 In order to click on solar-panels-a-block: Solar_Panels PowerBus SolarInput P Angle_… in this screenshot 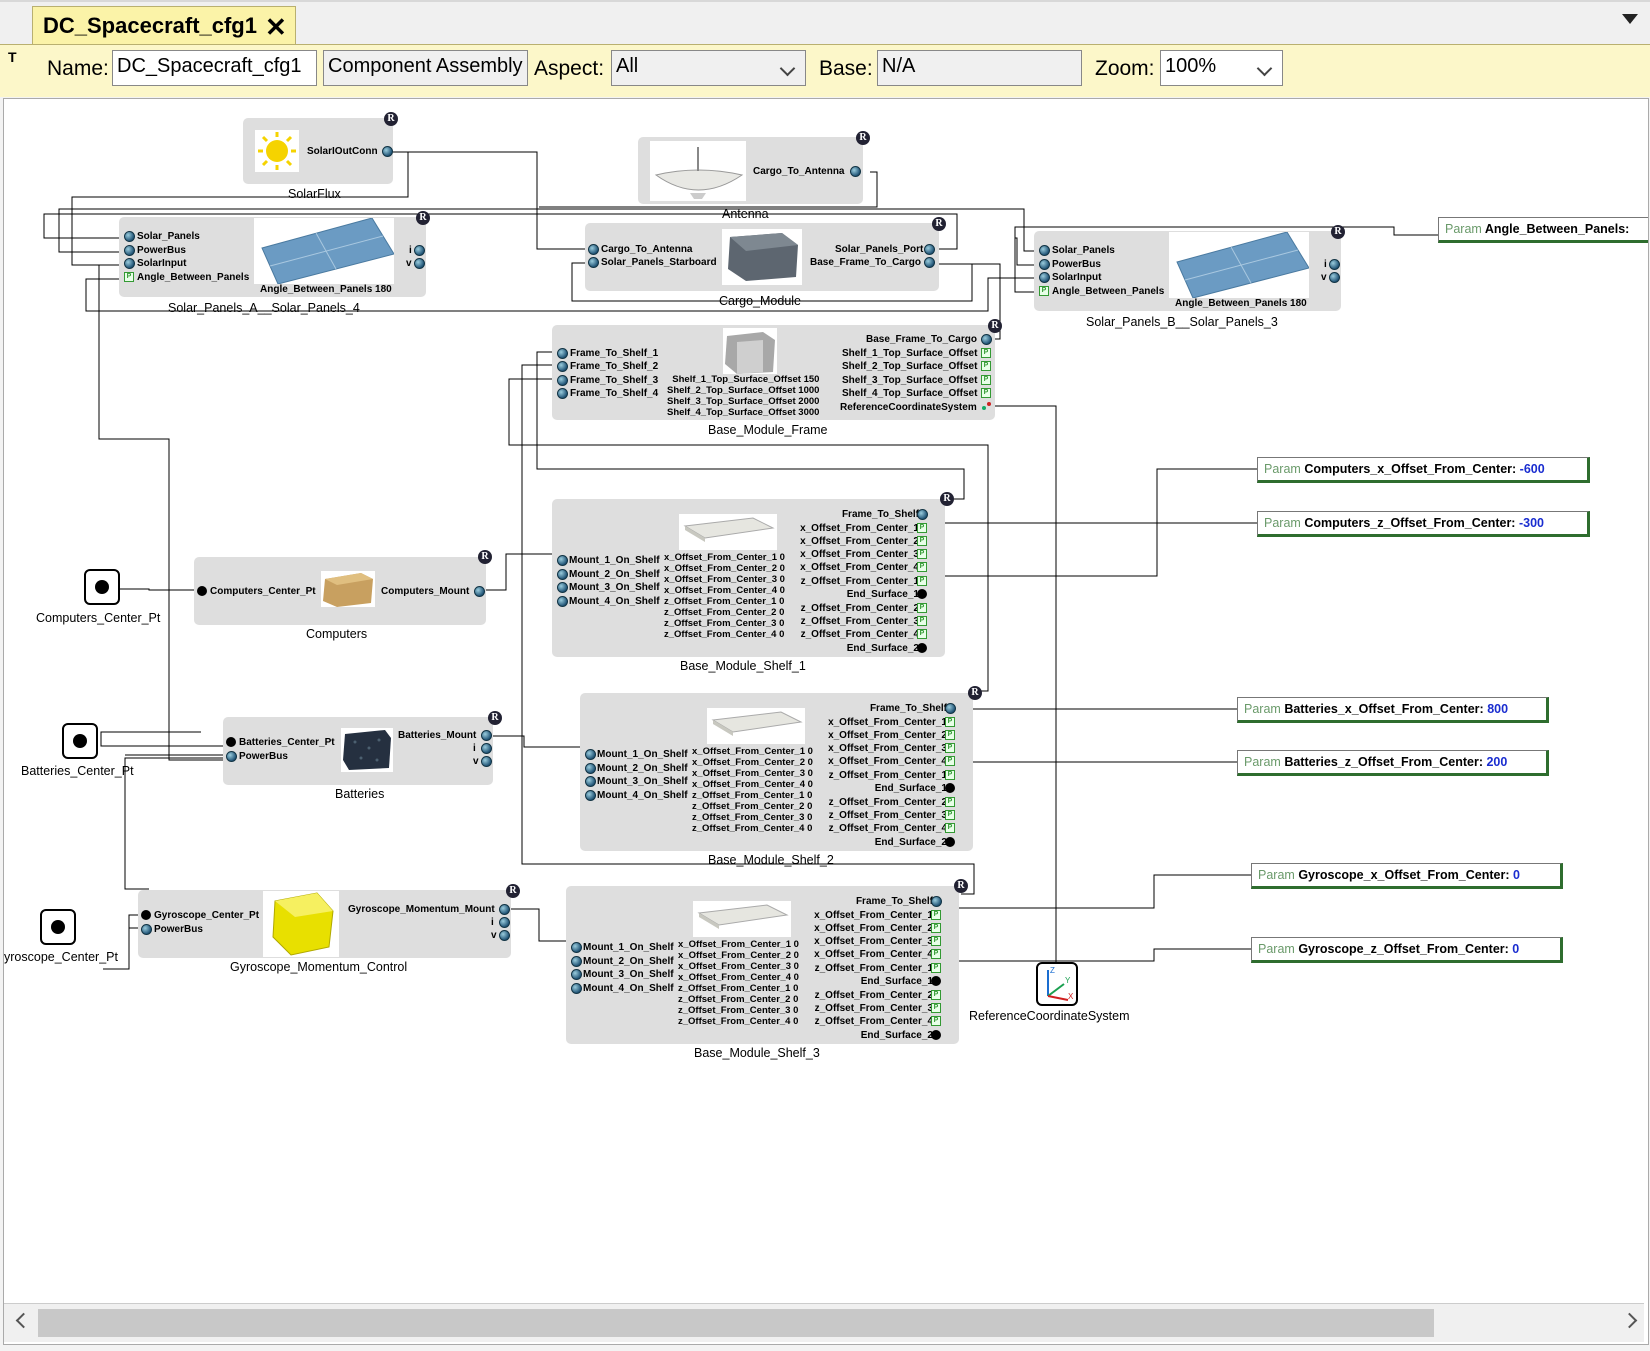, I will do `click(272, 257)`.